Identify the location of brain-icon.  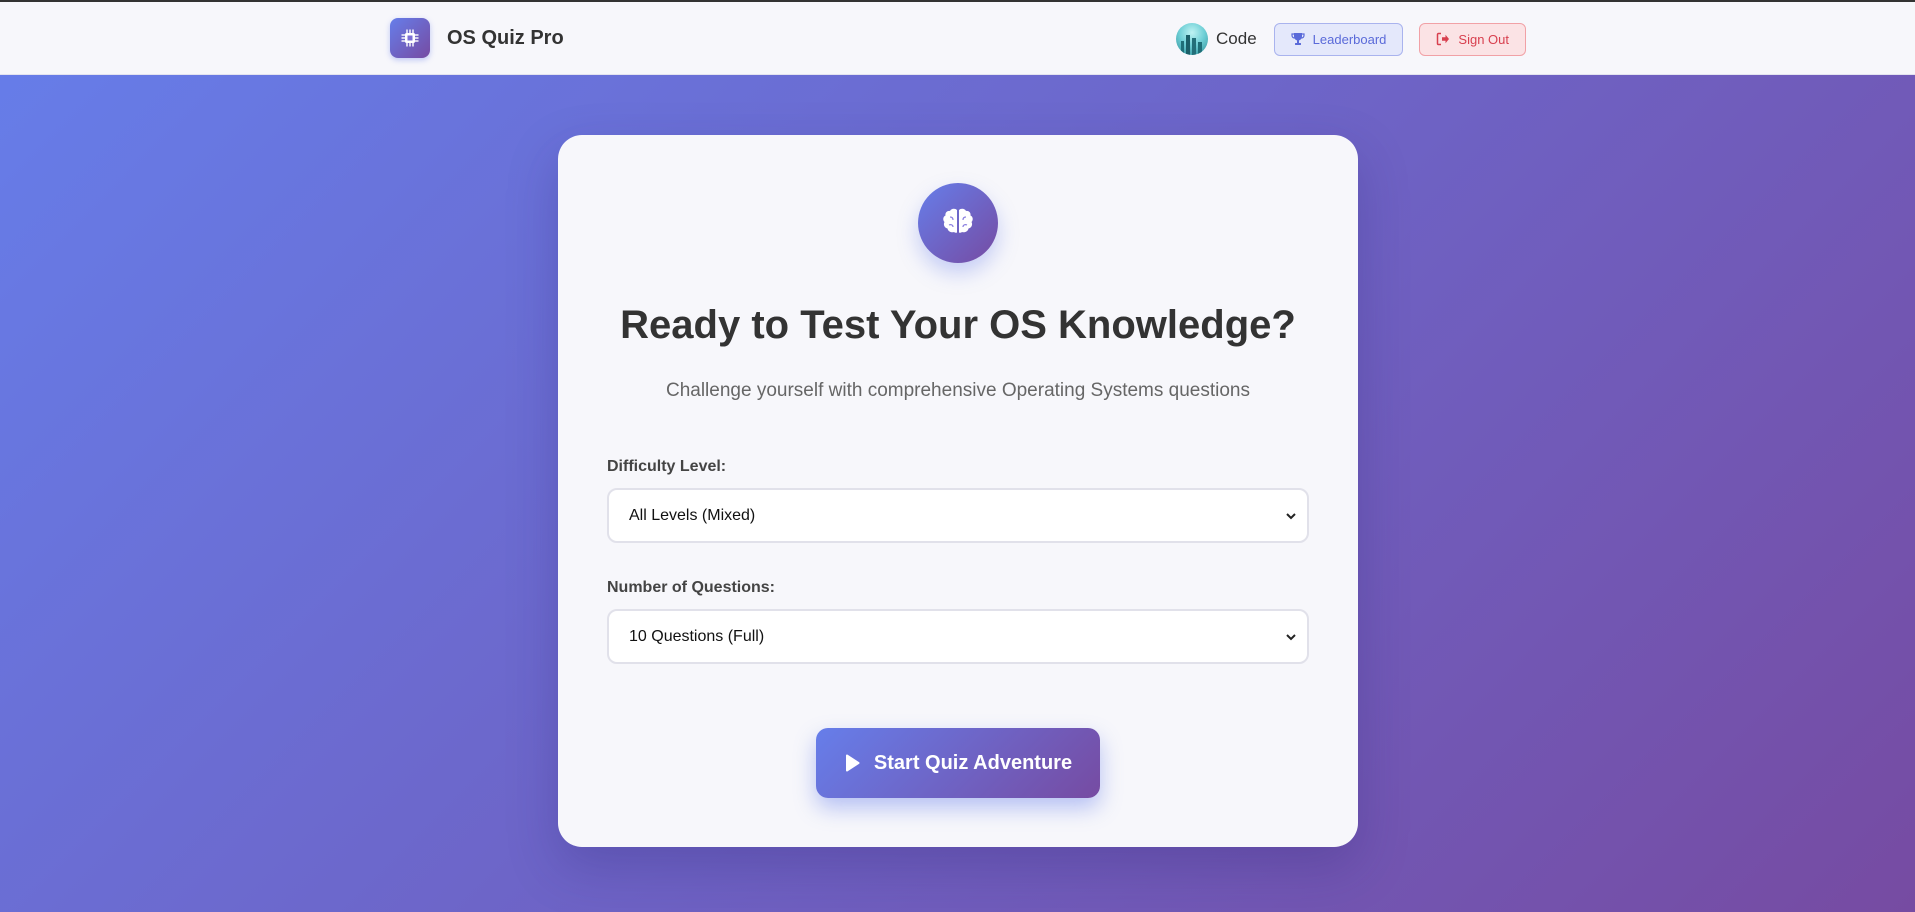
(958, 223).